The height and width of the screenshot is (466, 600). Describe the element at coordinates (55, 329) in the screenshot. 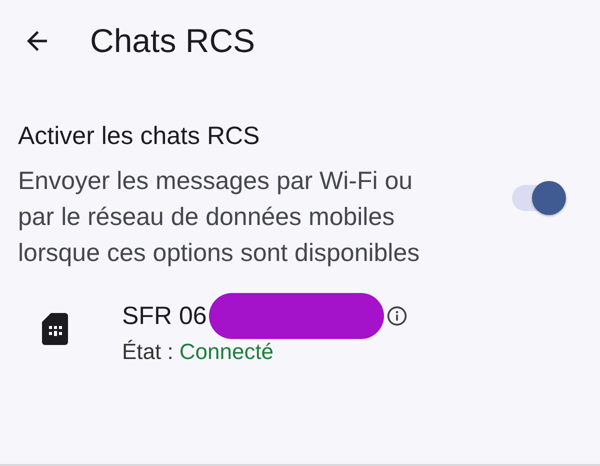

I see `sim-card-icon` at that location.